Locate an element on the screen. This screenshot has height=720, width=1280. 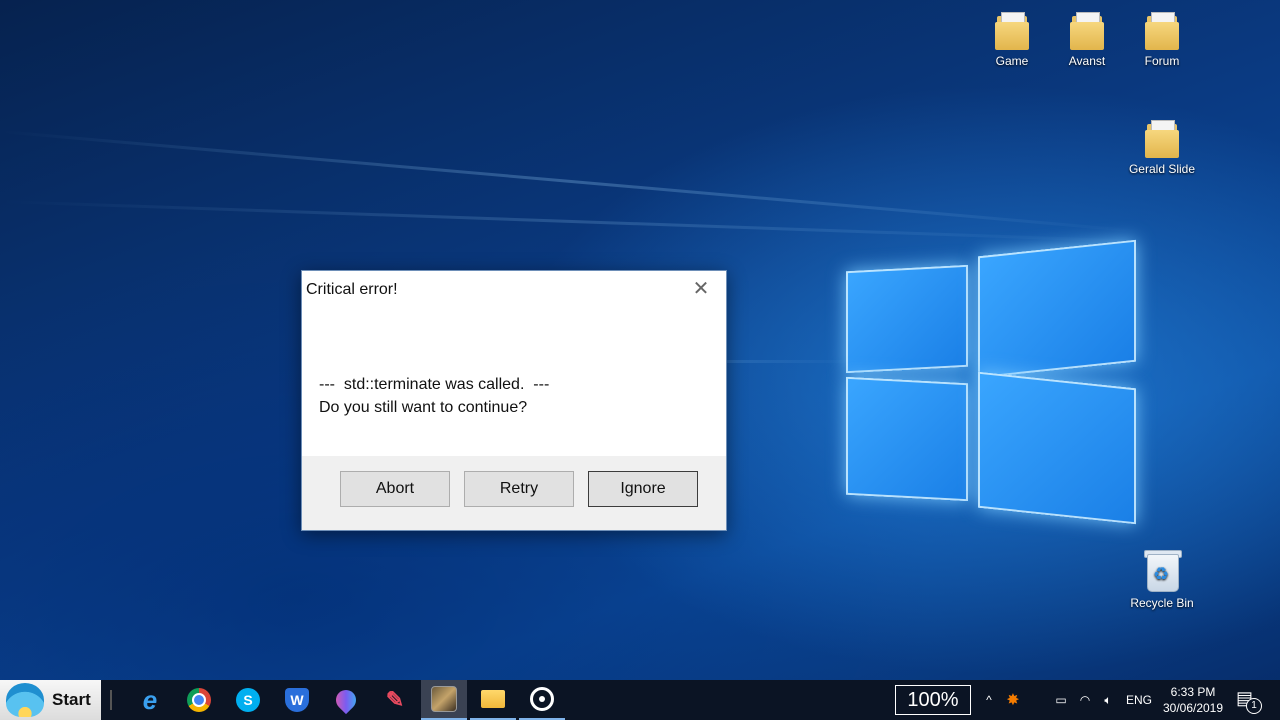
dialog-message-line1: --- std::terminate was called. --- is located at coordinates (434, 384).